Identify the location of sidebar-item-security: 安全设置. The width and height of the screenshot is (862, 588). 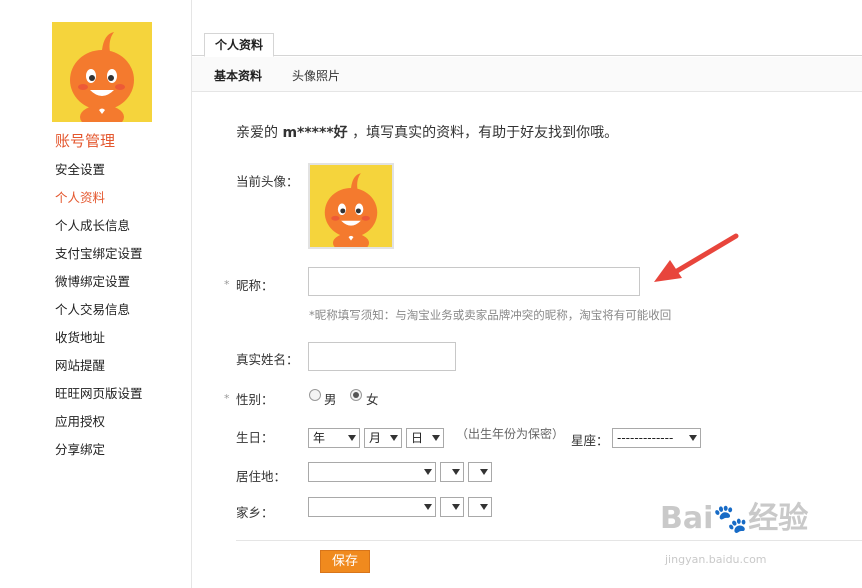
(99, 174).